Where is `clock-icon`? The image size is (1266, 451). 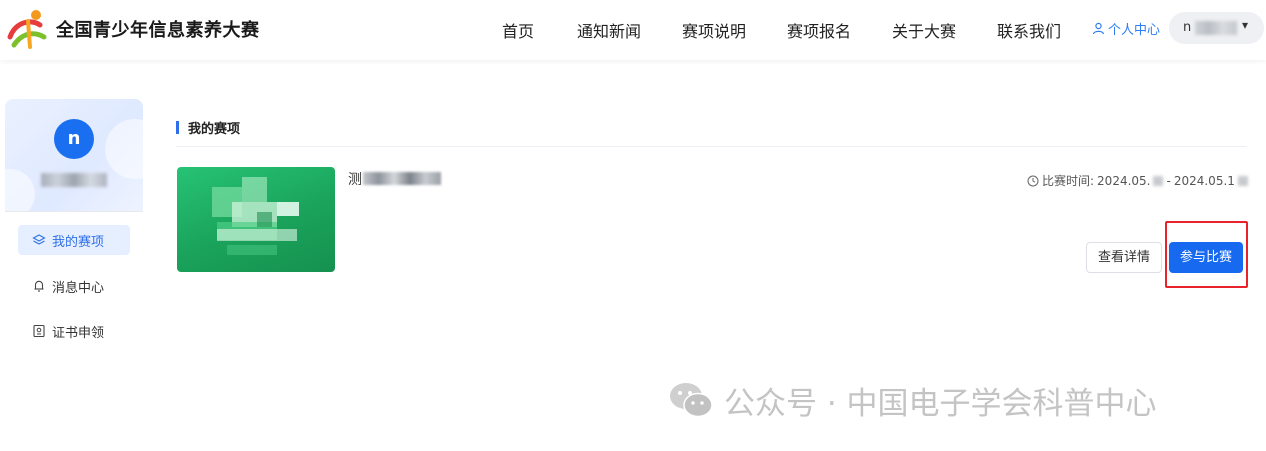
clock-icon is located at coordinates (1033, 180).